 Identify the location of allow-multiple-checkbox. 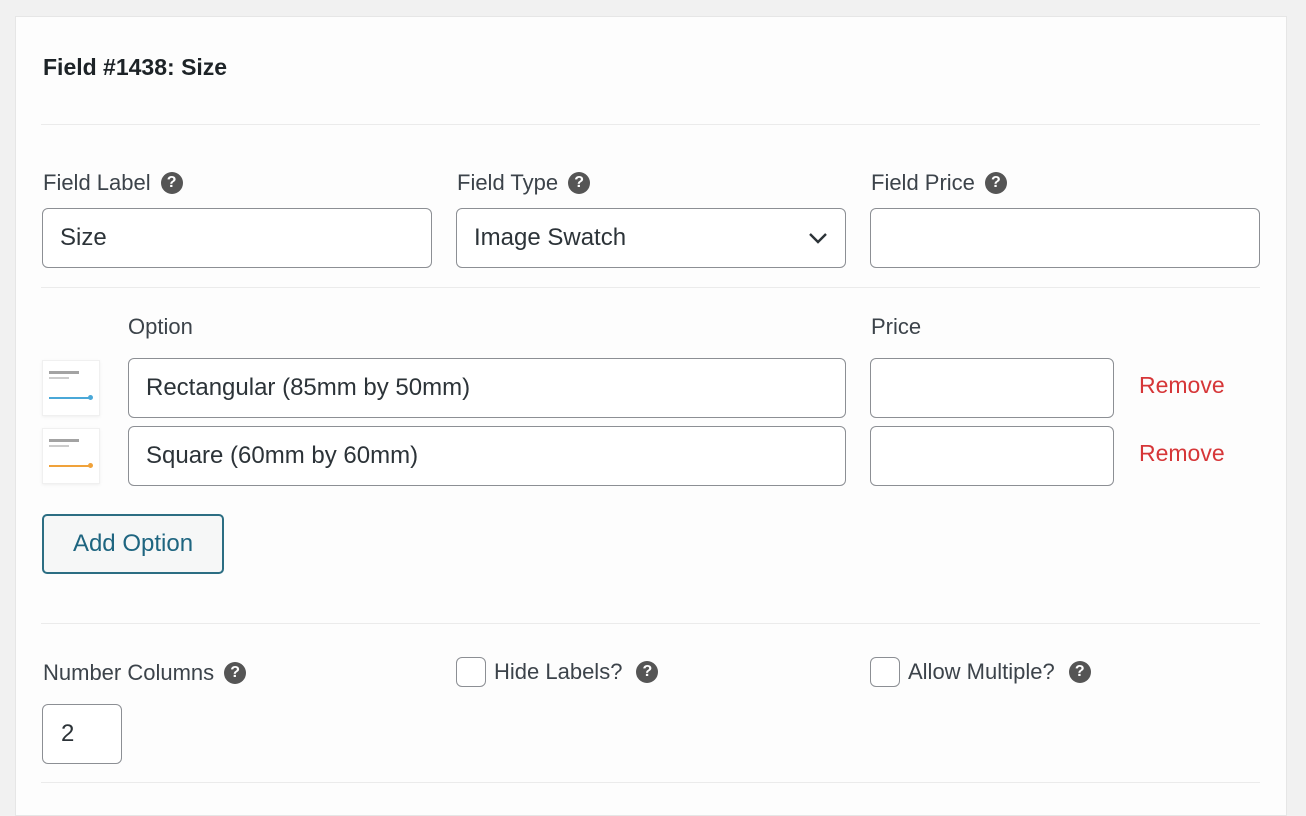
(885, 672).